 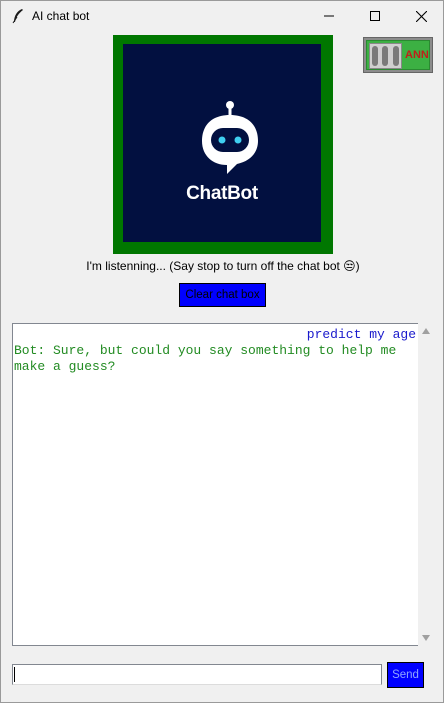 I want to click on robot-icon, so click(x=230, y=137).